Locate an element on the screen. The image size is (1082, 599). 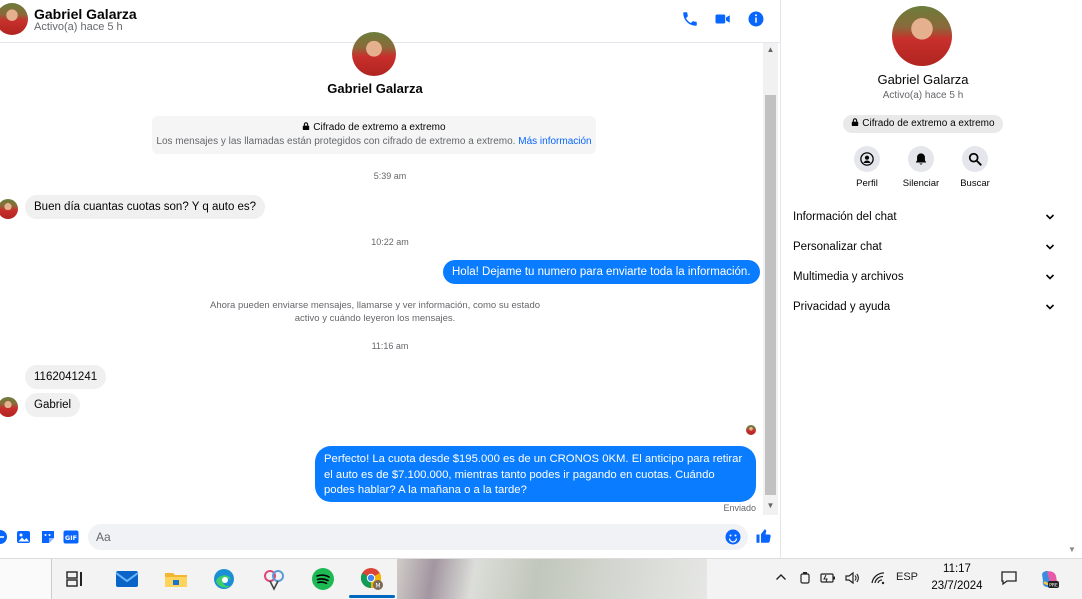
input-language: ESP is located at coordinates (907, 577).